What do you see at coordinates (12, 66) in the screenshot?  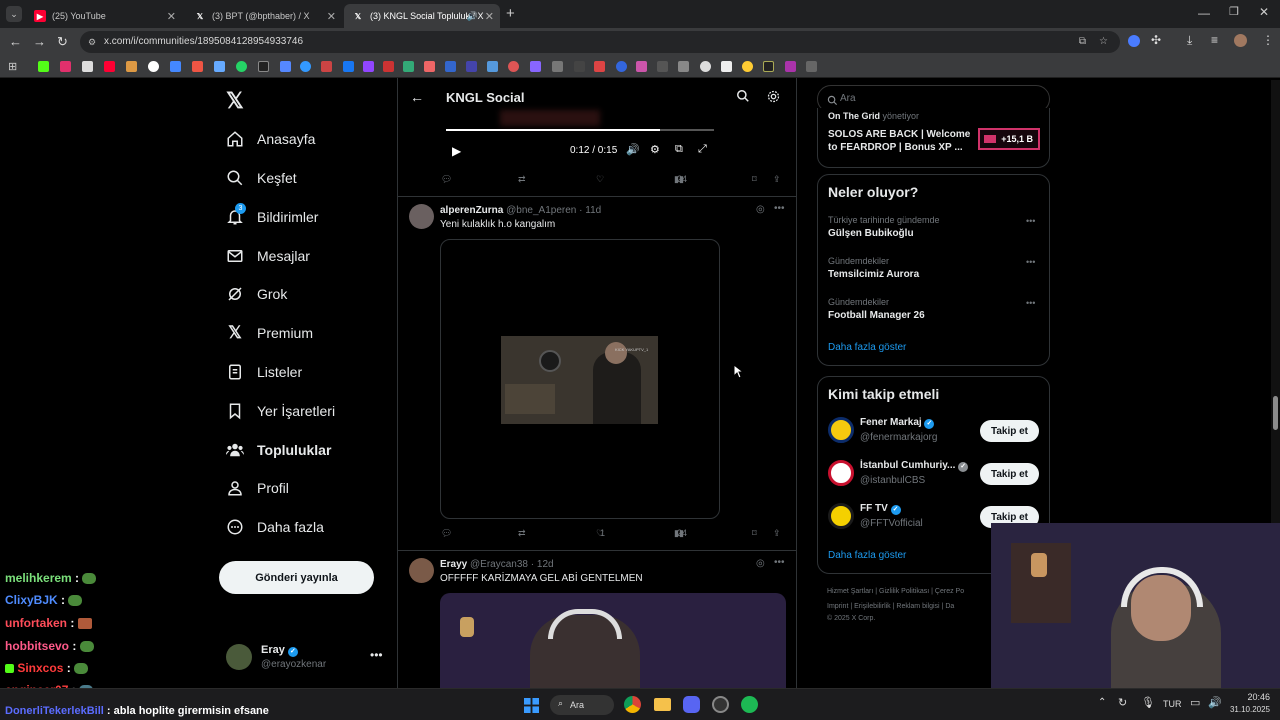 I see `apps-icon: ⊞` at bounding box center [12, 66].